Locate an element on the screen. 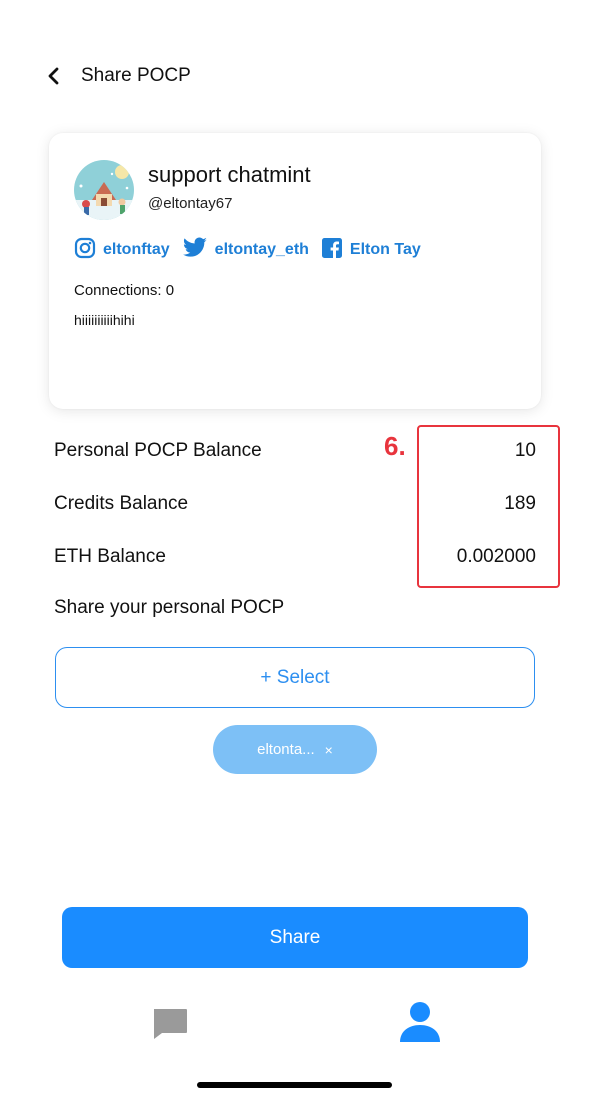 This screenshot has width=590, height=1100. annotation-highlight-box is located at coordinates (488, 506).